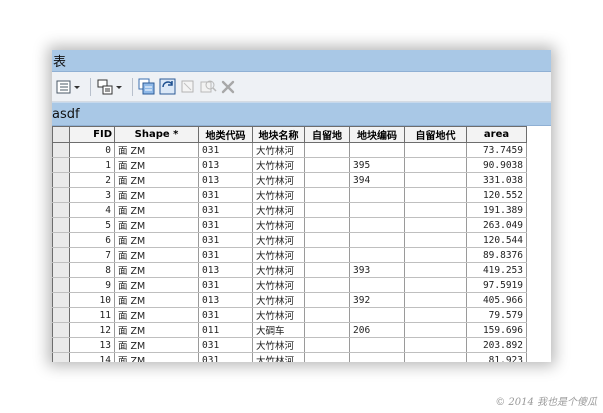  I want to click on table-row: 0面 ZM 031 大竹林河 73.7459, so click(289, 150).